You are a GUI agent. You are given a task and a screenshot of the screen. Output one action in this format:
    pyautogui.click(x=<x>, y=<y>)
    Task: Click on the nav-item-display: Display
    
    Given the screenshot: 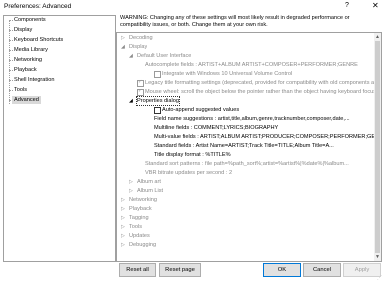 What is the action you would take?
    pyautogui.click(x=23, y=30)
    